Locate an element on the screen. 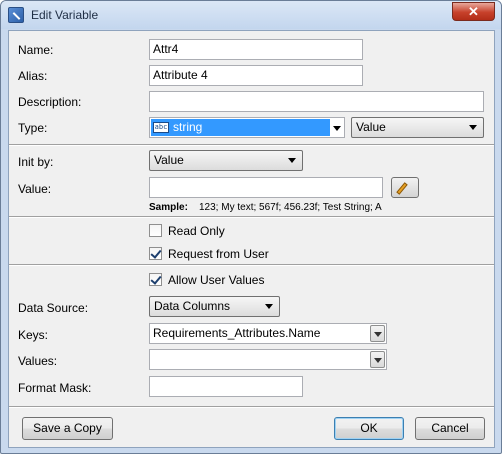  request-from-user-label: Request from User is located at coordinates (218, 254).